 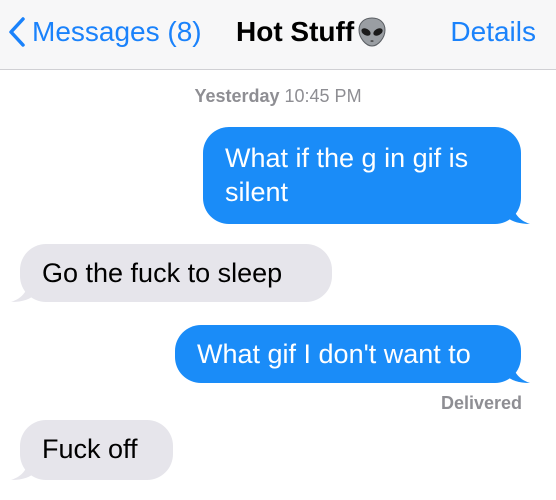 What do you see at coordinates (347, 175) in the screenshot?
I see `message-text: What if the g in gif is silent` at bounding box center [347, 175].